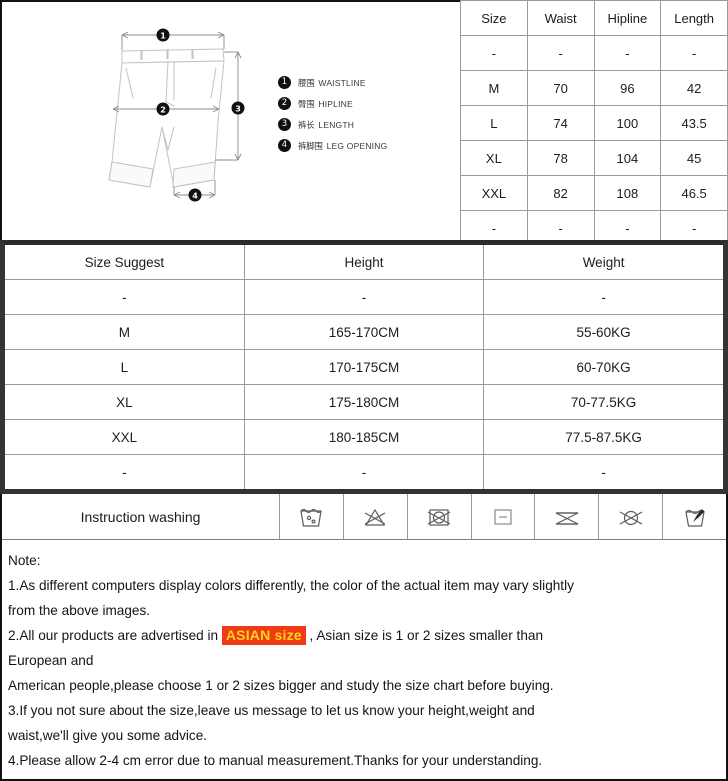 This screenshot has width=728, height=781. I want to click on legend-item-hipline: 2 臀围 HIPLINE, so click(368, 103).